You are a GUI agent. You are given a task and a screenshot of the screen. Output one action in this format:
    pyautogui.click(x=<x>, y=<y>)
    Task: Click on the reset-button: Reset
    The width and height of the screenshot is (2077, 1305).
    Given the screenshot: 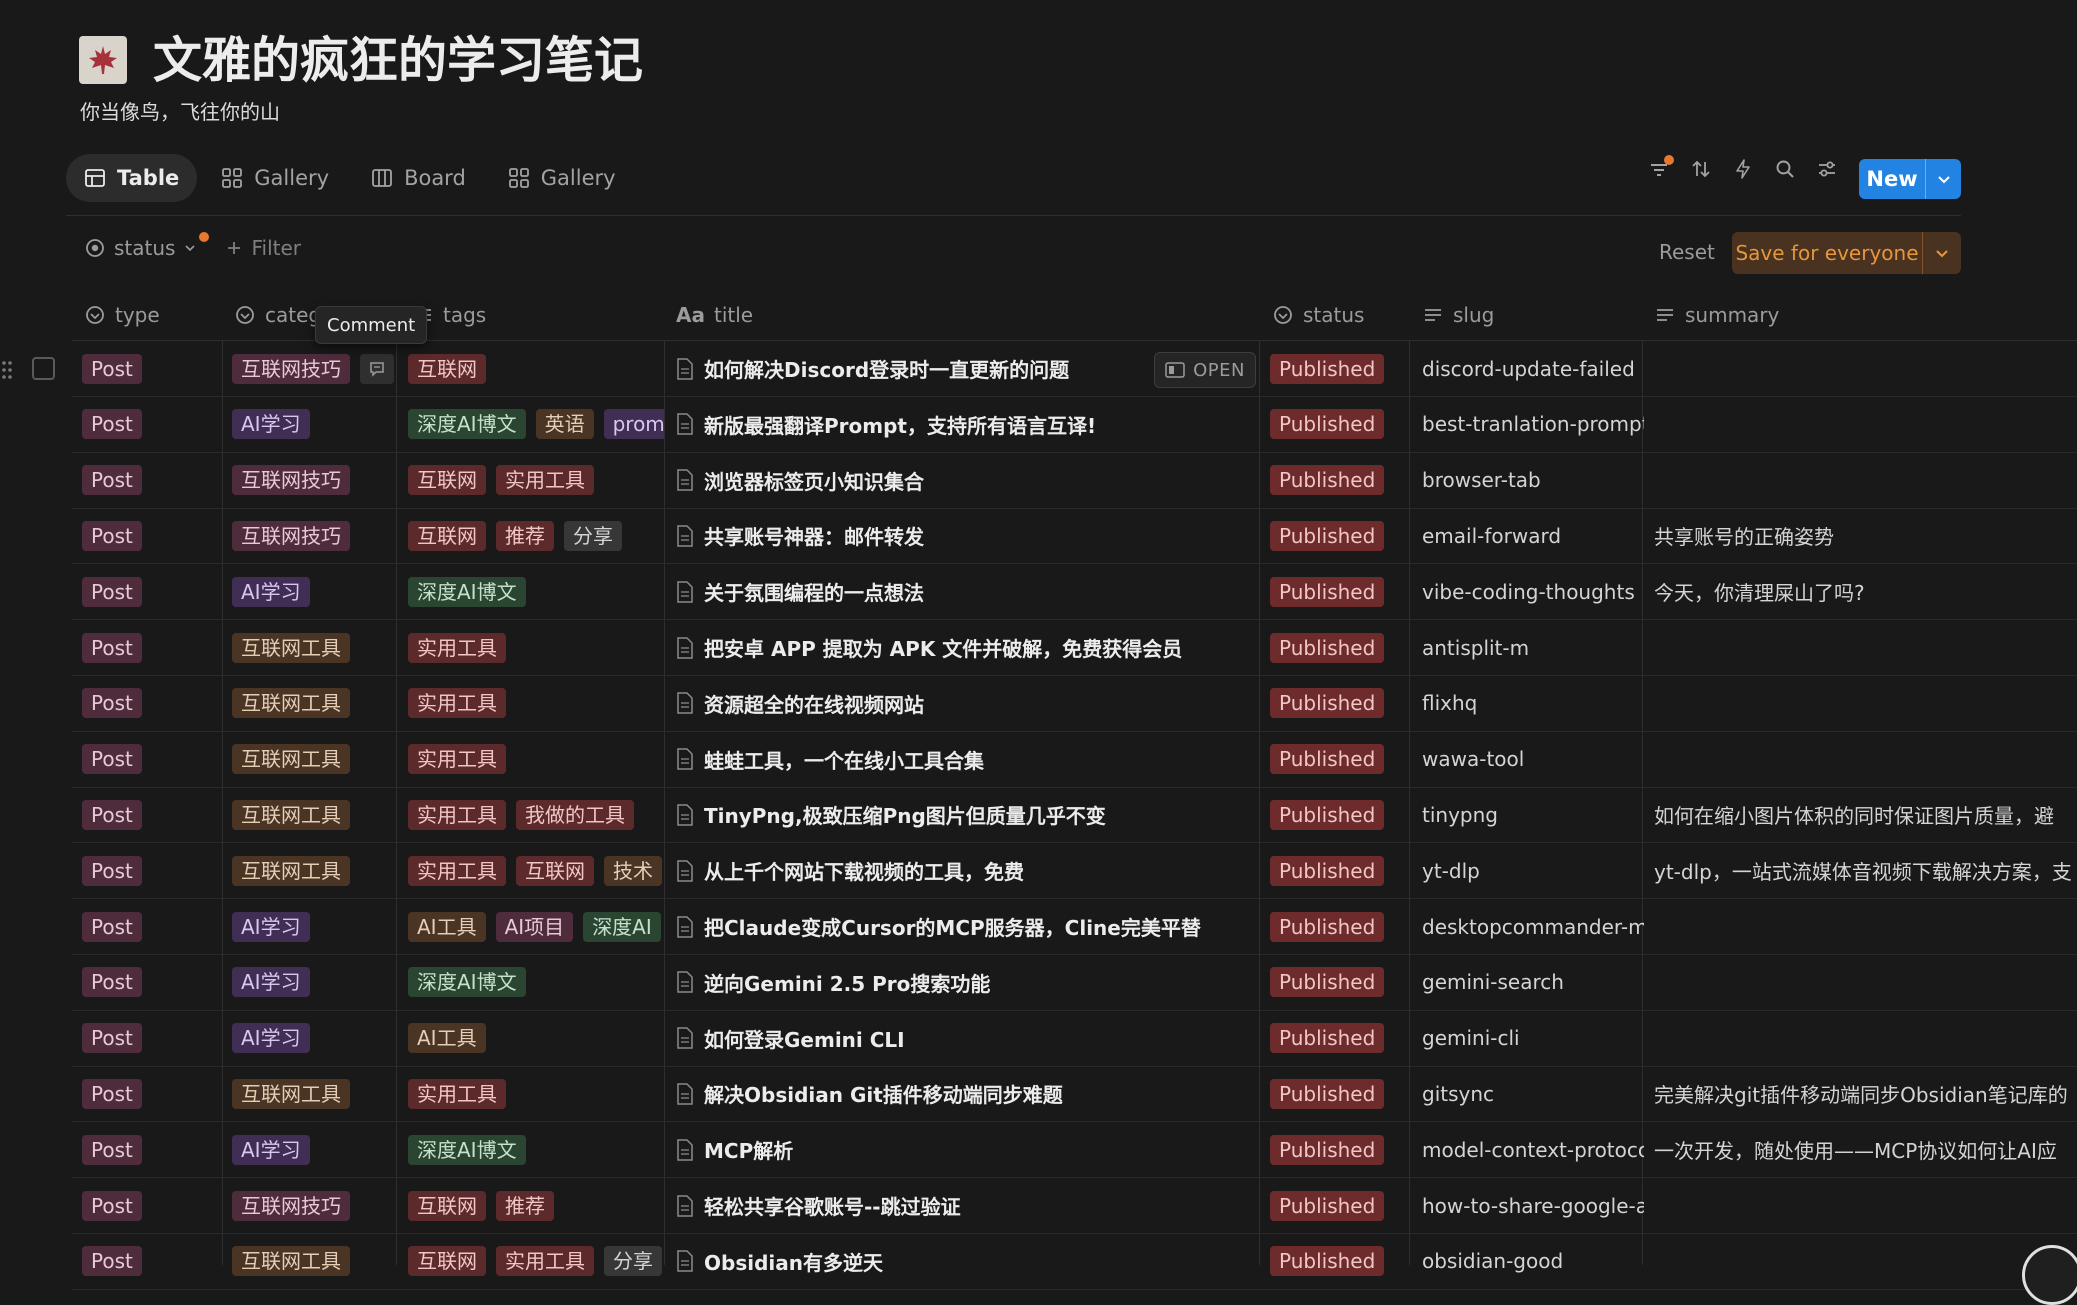 What is the action you would take?
    pyautogui.click(x=1687, y=252)
    